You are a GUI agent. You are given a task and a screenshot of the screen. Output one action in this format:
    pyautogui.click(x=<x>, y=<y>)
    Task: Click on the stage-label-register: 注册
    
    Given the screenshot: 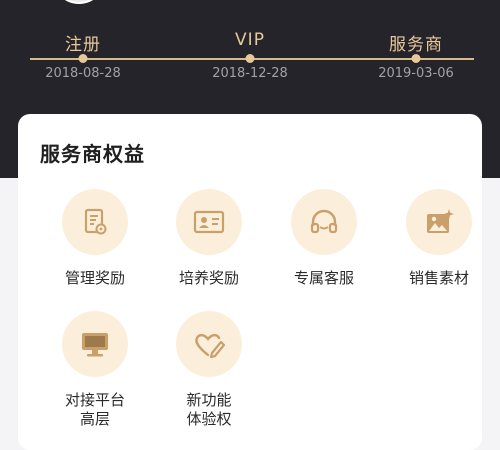 What is the action you would take?
    pyautogui.click(x=83, y=45)
    